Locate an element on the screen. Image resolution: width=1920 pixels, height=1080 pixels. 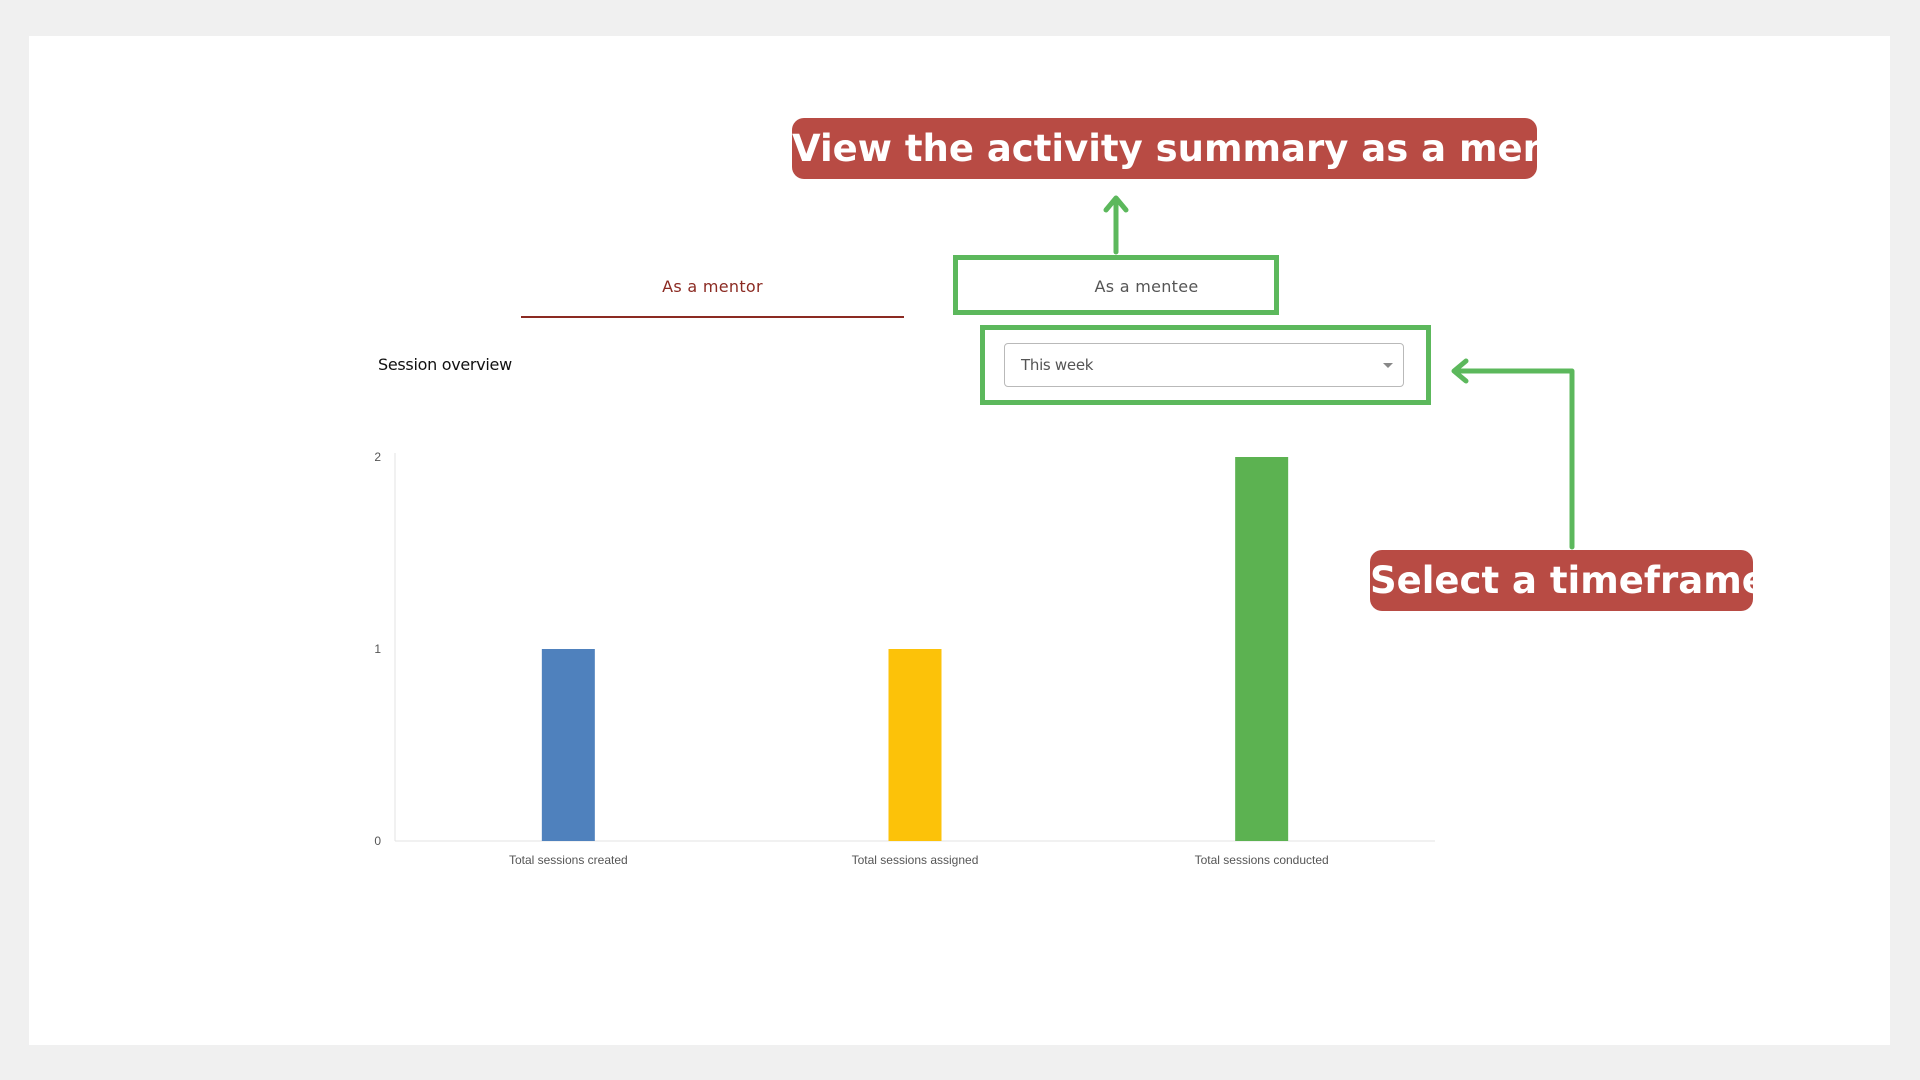
arrow-left-icon is located at coordinates (1513, 454).